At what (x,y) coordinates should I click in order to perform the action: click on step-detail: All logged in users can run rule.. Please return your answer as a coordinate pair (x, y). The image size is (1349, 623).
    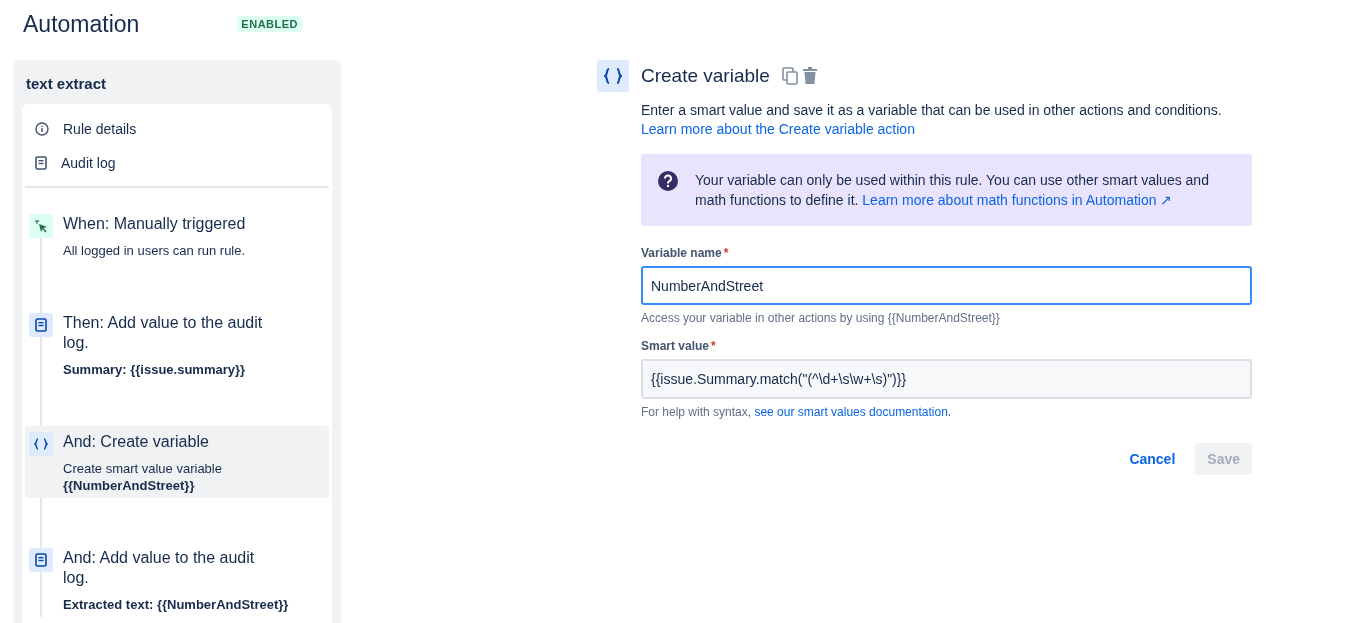
    Looking at the image, I should click on (155, 250).